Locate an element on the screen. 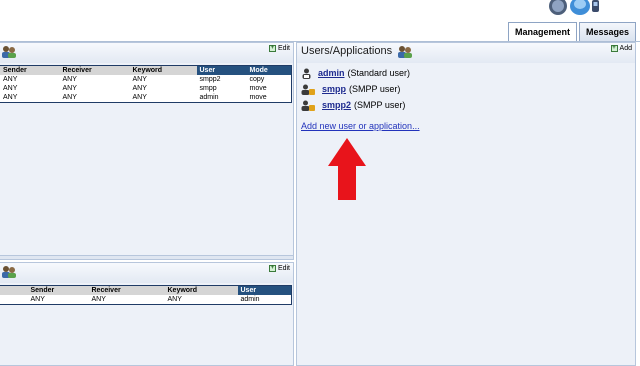  second-table-header: Sender Receiver Keyword User is located at coordinates (146, 290).